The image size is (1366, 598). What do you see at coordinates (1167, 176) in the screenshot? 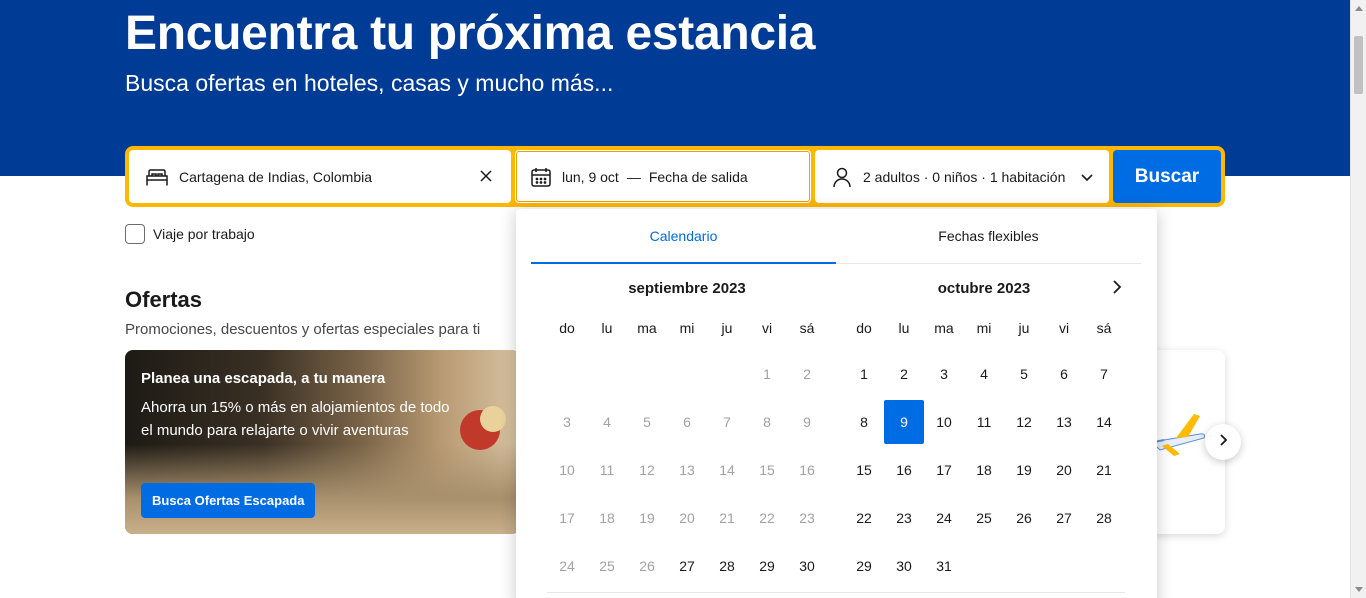
I see `search-button: Buscar` at bounding box center [1167, 176].